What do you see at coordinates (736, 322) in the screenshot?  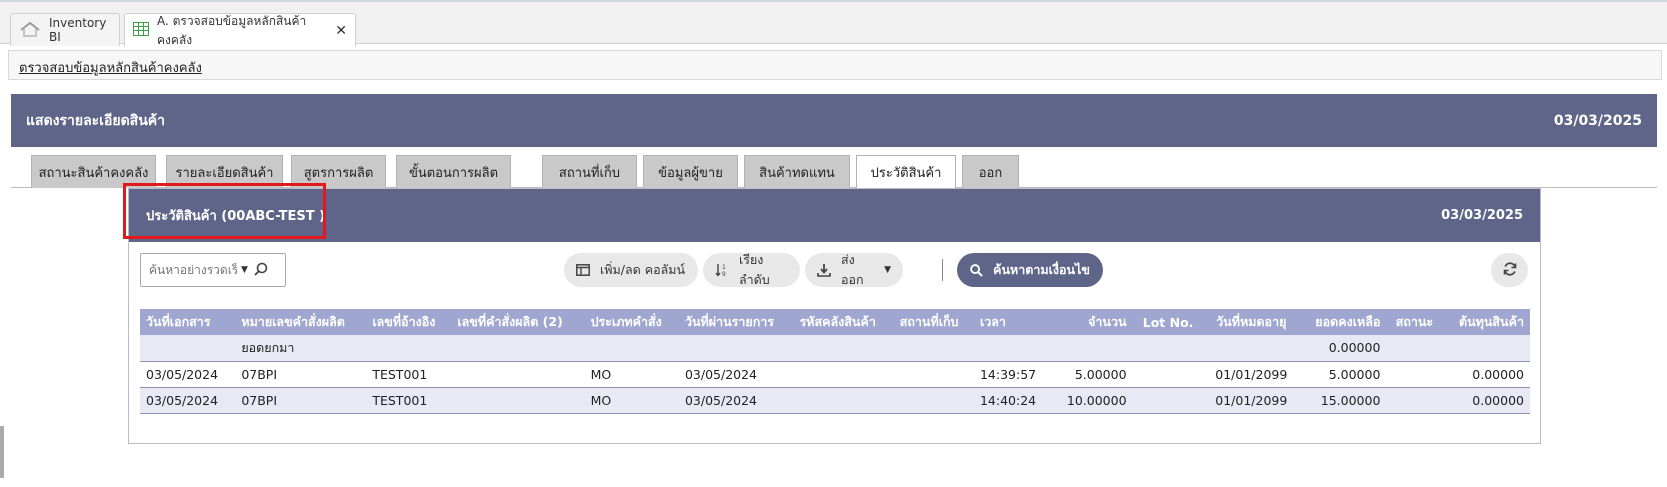 I see `col-posting-date: วันที่ผ่านรายการ` at bounding box center [736, 322].